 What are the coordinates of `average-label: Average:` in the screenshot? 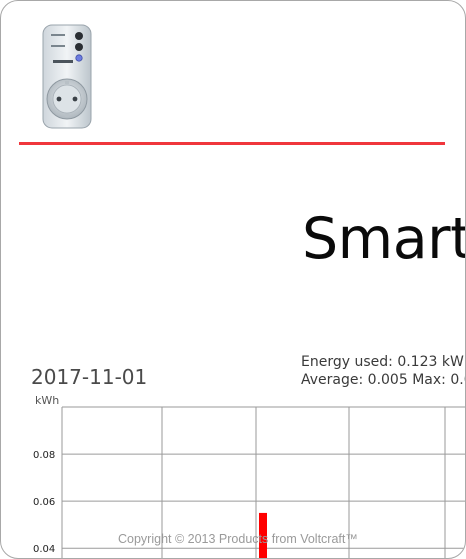 It's located at (332, 380).